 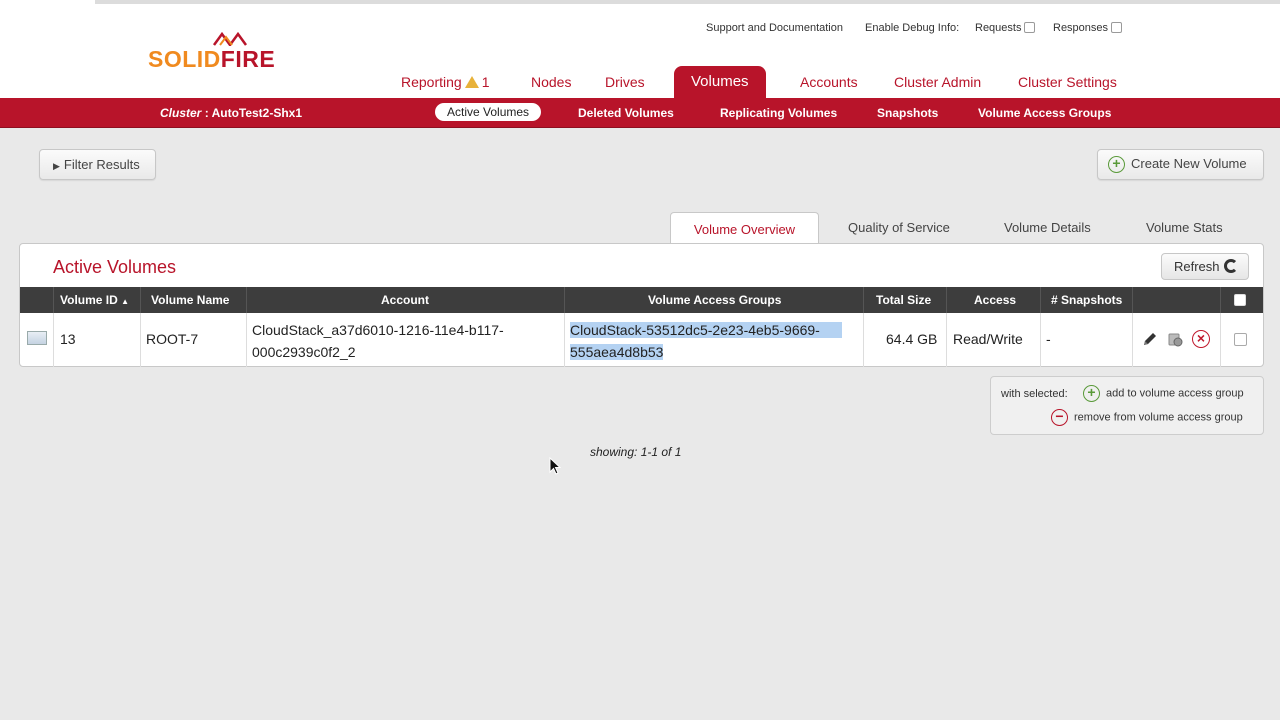 I want to click on logo-mark-icon, so click(x=230, y=39).